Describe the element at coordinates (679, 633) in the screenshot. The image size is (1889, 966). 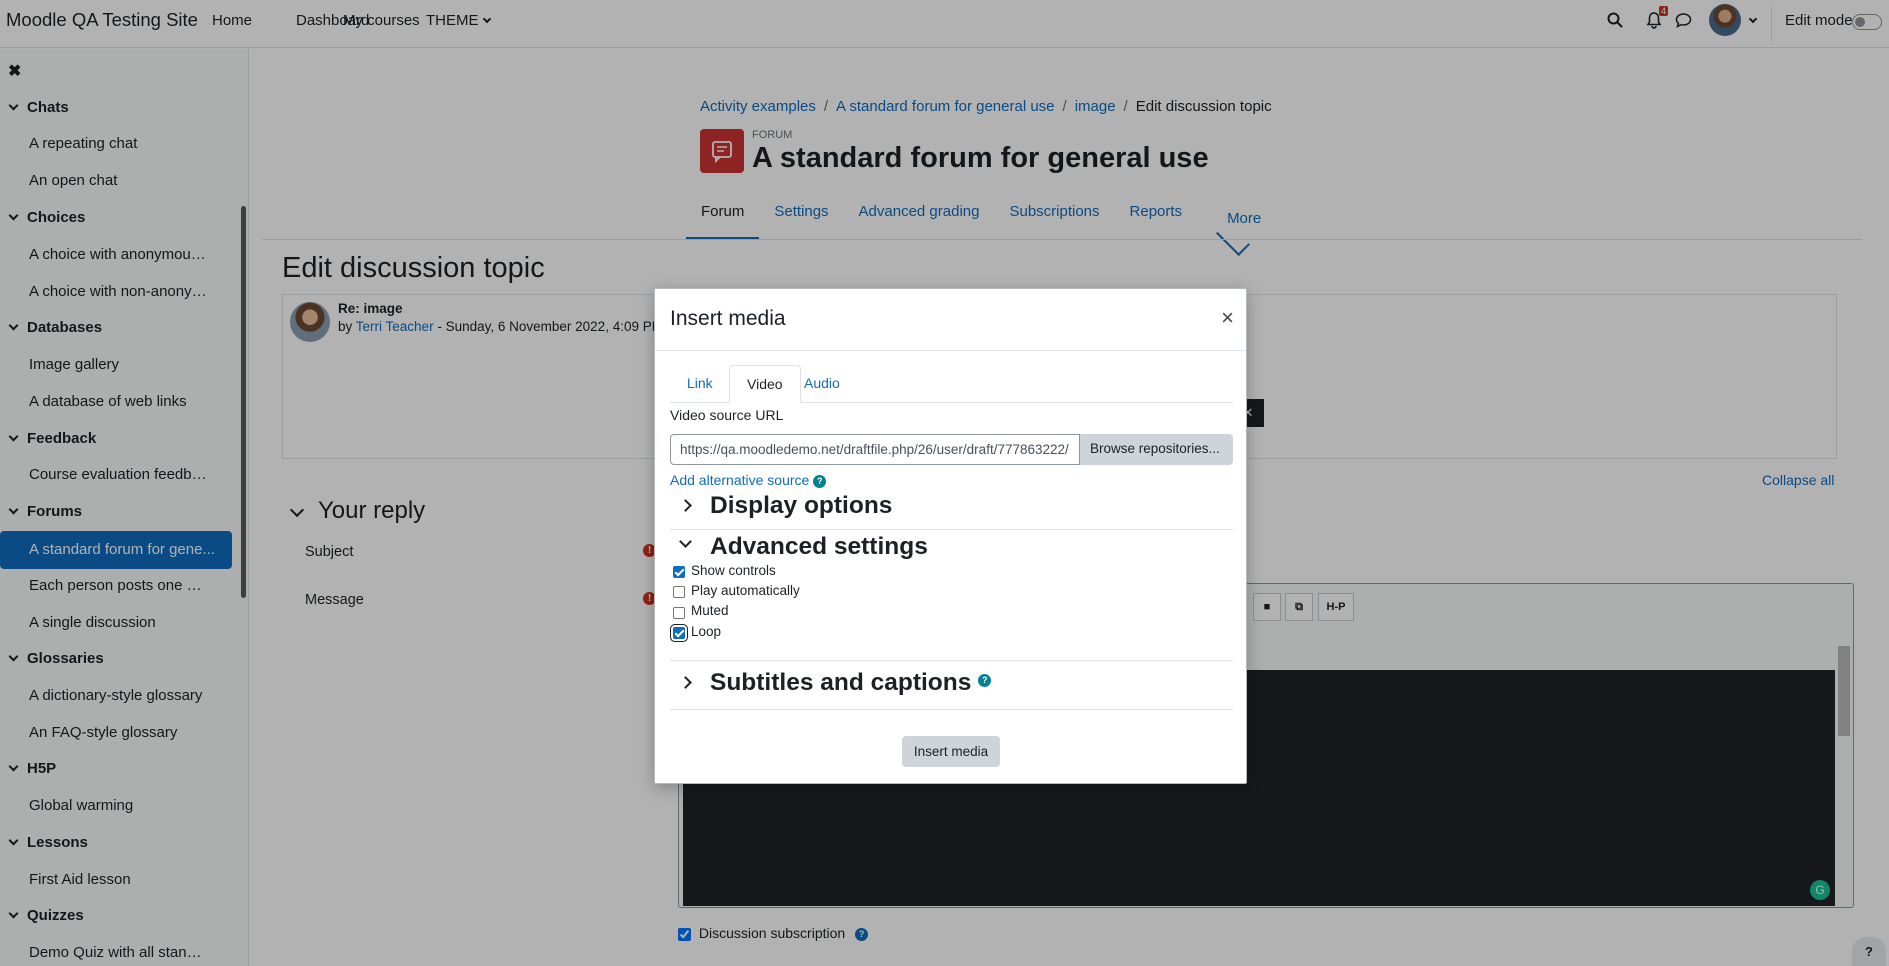
I see `loop-checkbox` at that location.